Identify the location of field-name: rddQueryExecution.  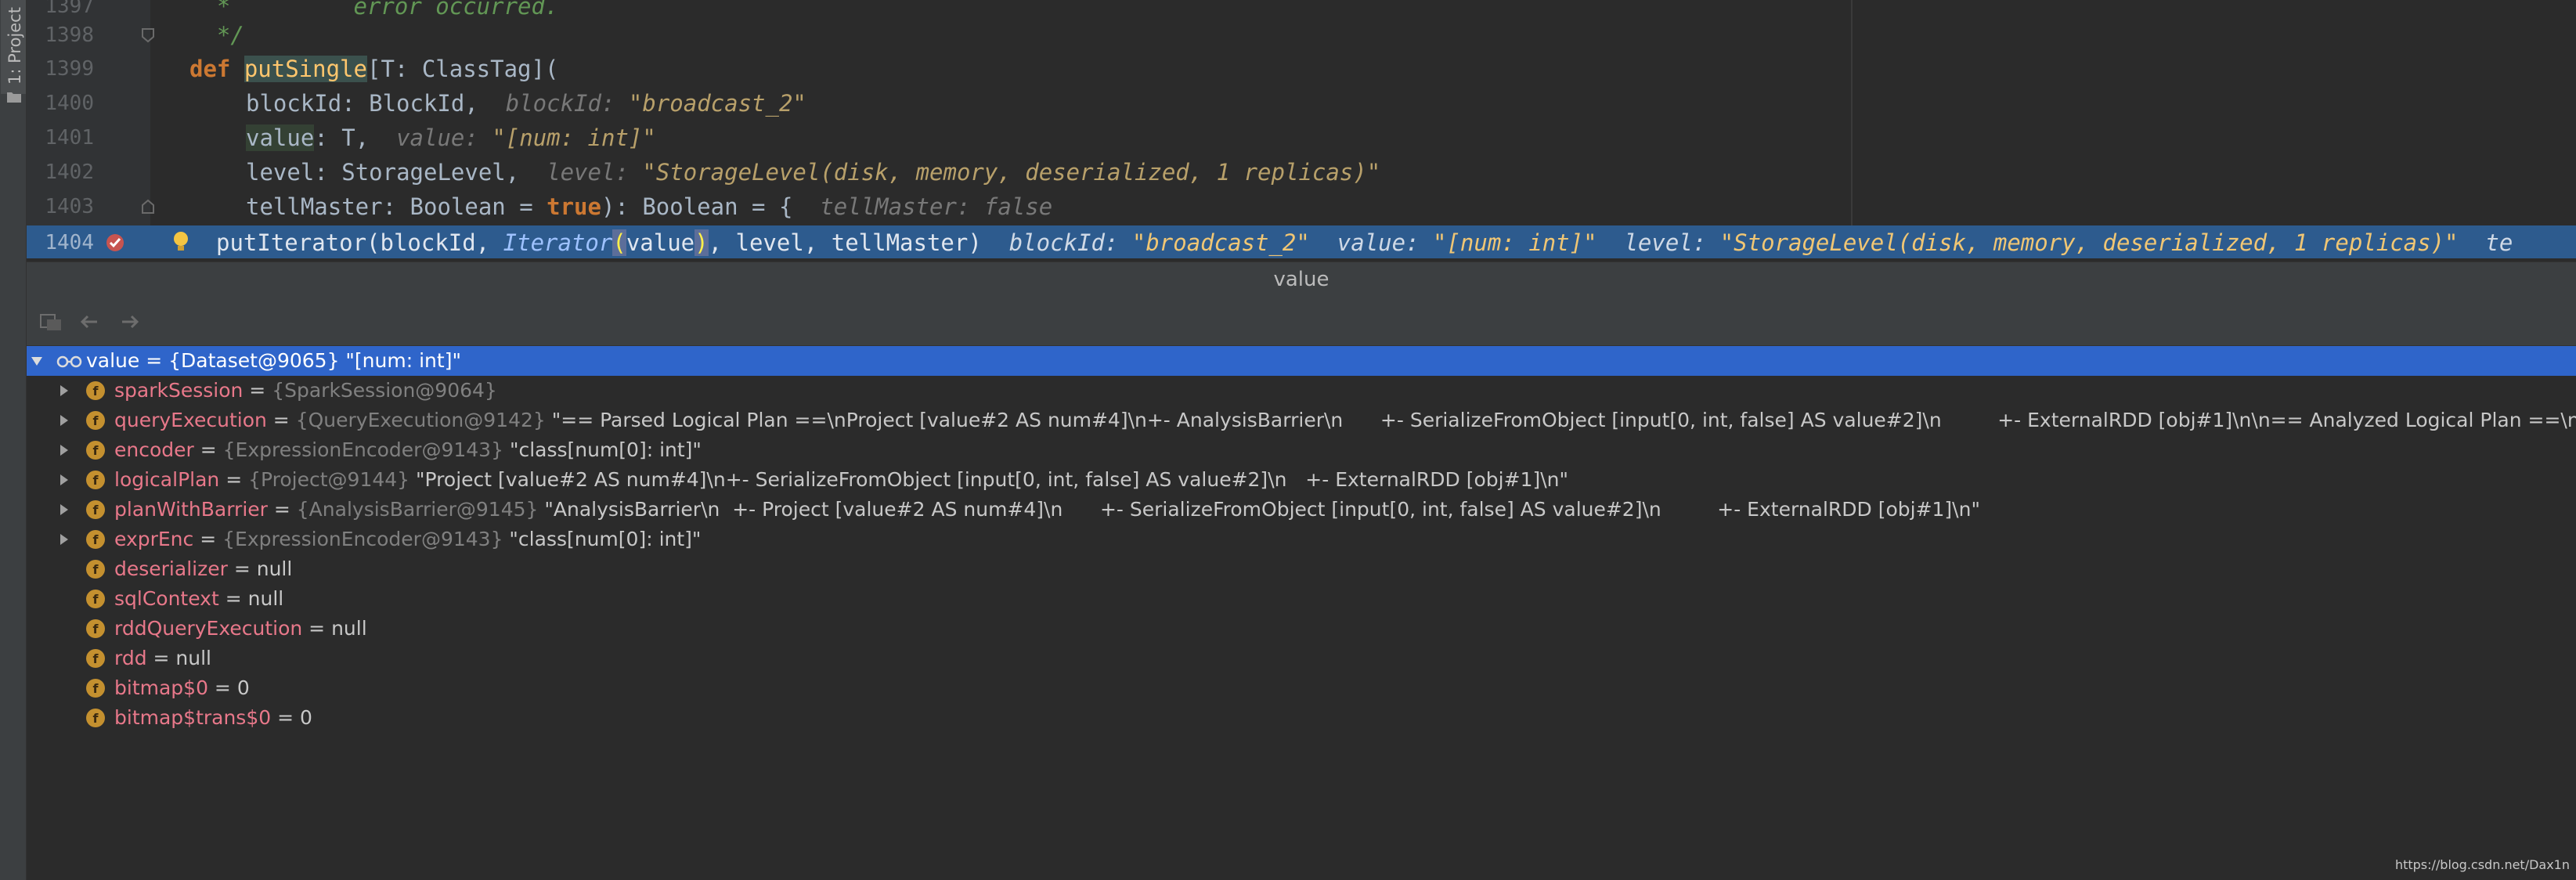
(209, 628).